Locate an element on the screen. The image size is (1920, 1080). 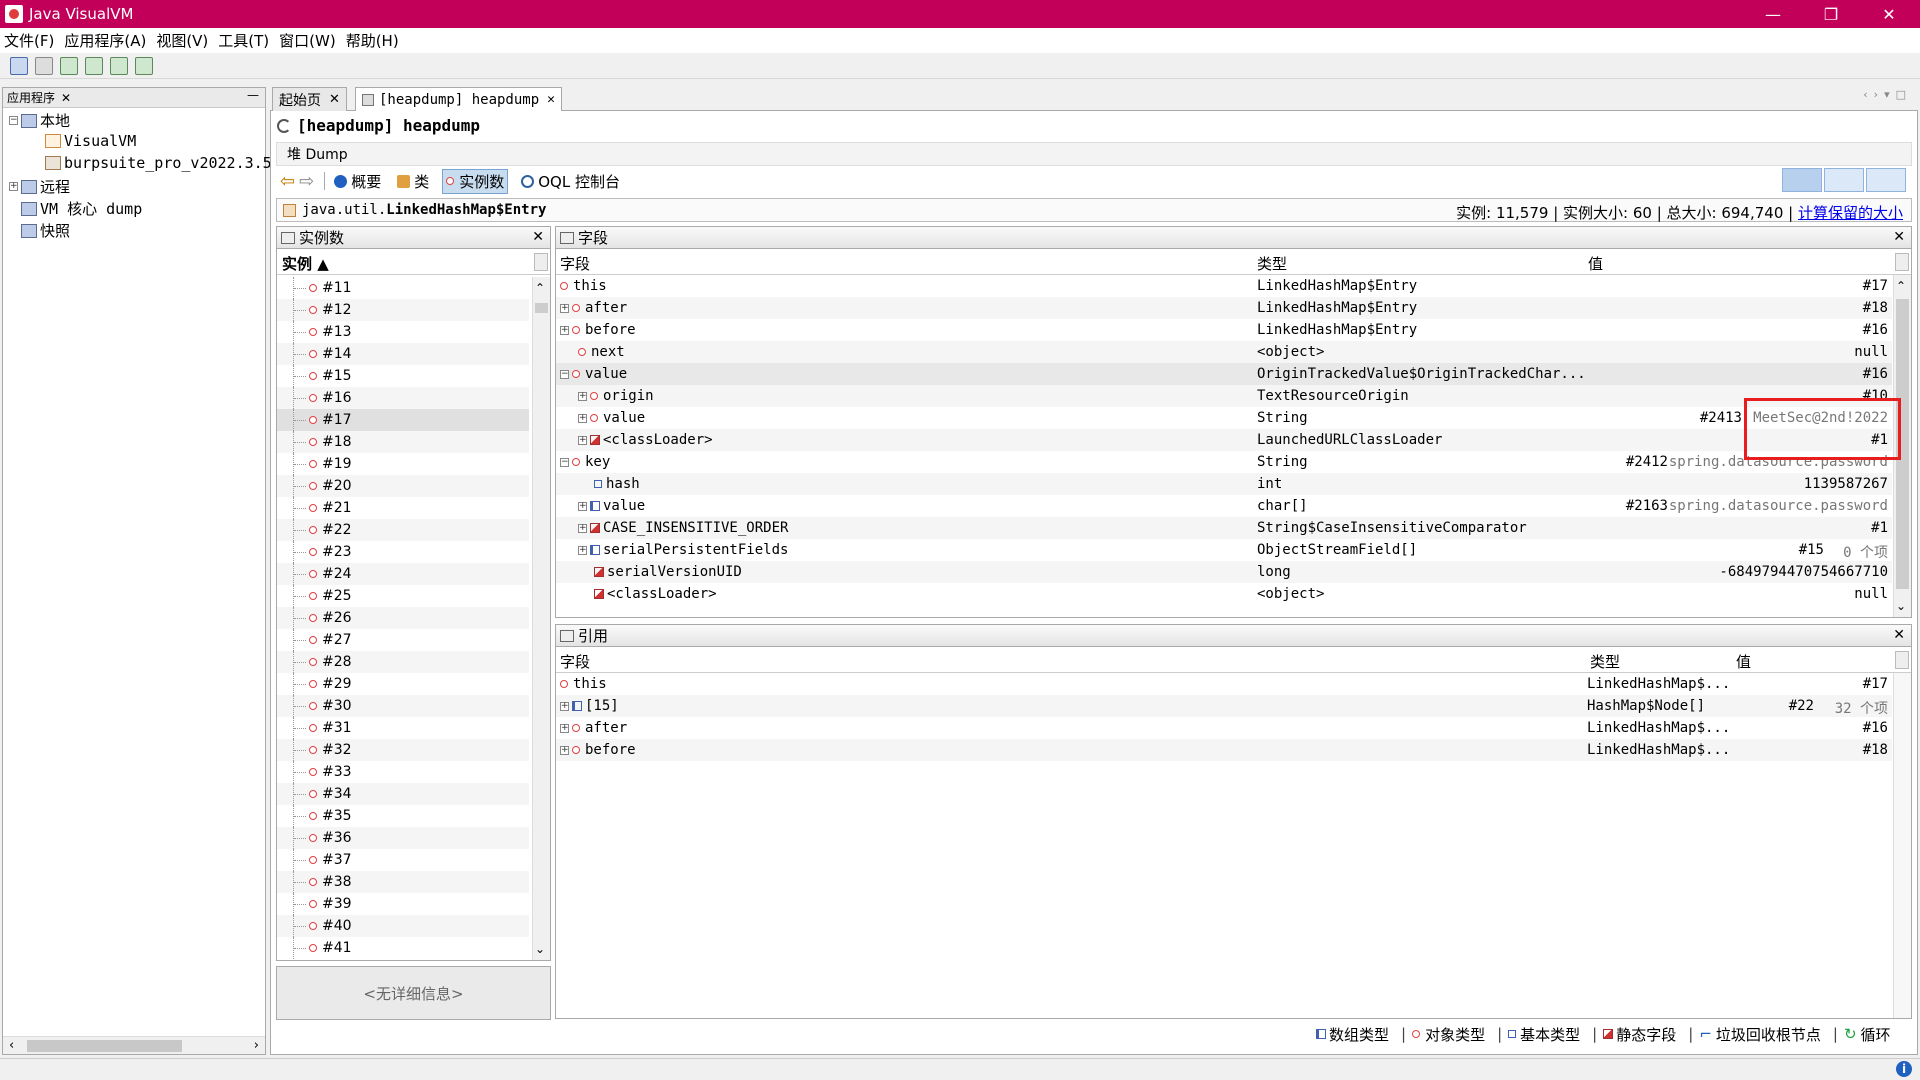
field-row: serialVersionUID long -6849794470754667710 is located at coordinates (1224, 572).